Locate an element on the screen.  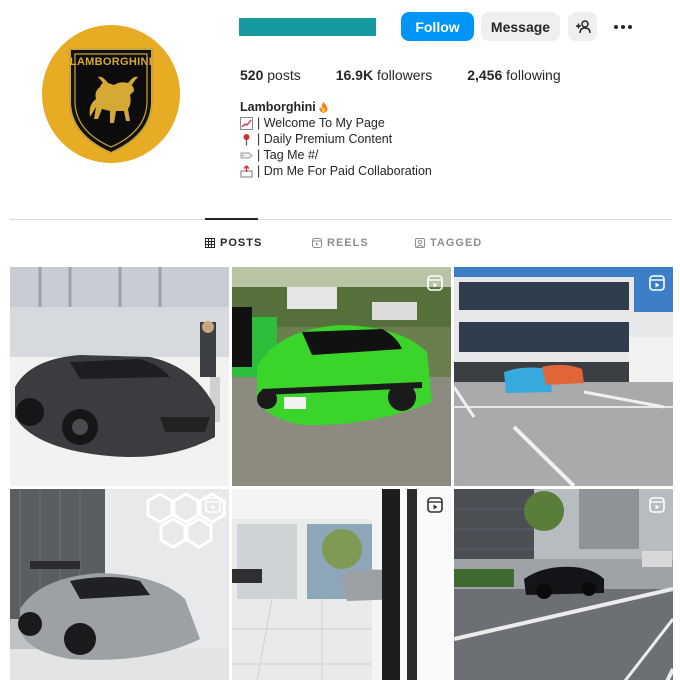
tab-label: REELS is located at coordinates (348, 243).